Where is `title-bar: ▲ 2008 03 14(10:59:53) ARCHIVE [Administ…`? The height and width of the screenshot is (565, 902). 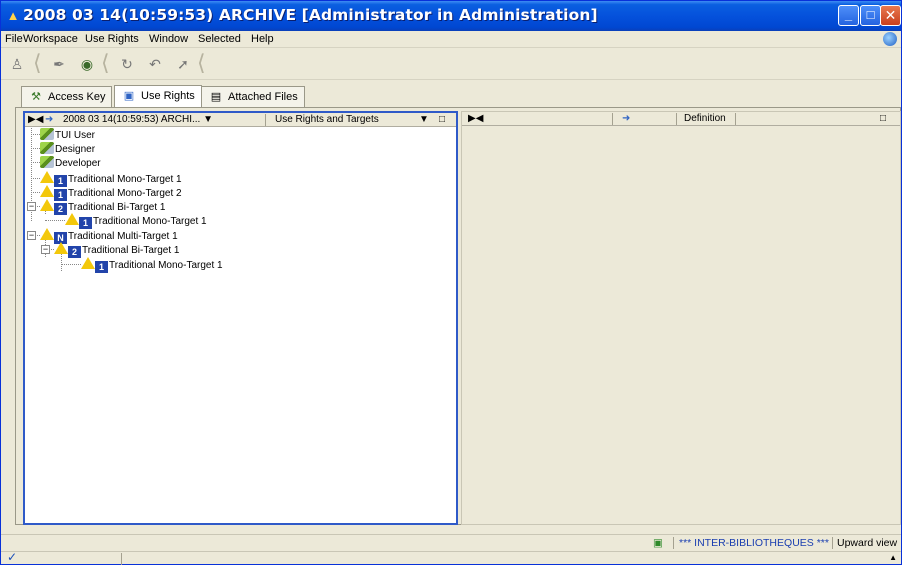
title-bar: ▲ 2008 03 14(10:59:53) ARCHIVE [Administ… is located at coordinates (451, 16).